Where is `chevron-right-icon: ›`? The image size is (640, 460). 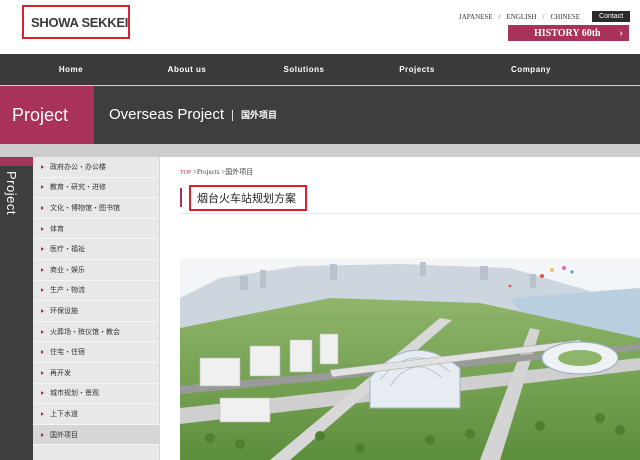 chevron-right-icon: › is located at coordinates (621, 33).